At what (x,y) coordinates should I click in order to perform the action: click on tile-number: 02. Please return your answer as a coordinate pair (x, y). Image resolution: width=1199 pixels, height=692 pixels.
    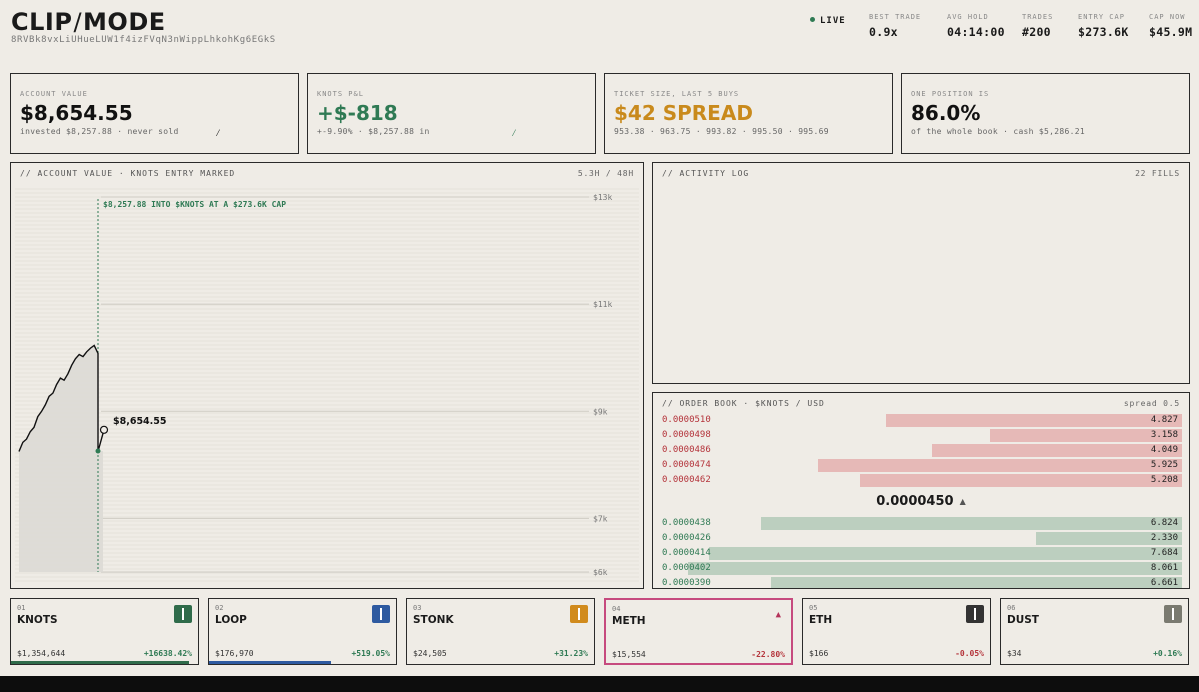
    Looking at the image, I should click on (219, 608).